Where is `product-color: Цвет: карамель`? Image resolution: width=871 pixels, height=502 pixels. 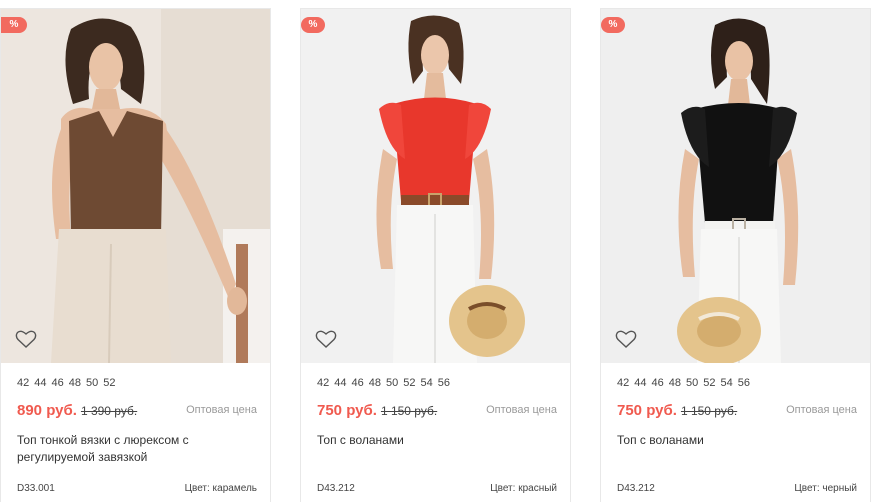
product-color: Цвет: карамель is located at coordinates (220, 488).